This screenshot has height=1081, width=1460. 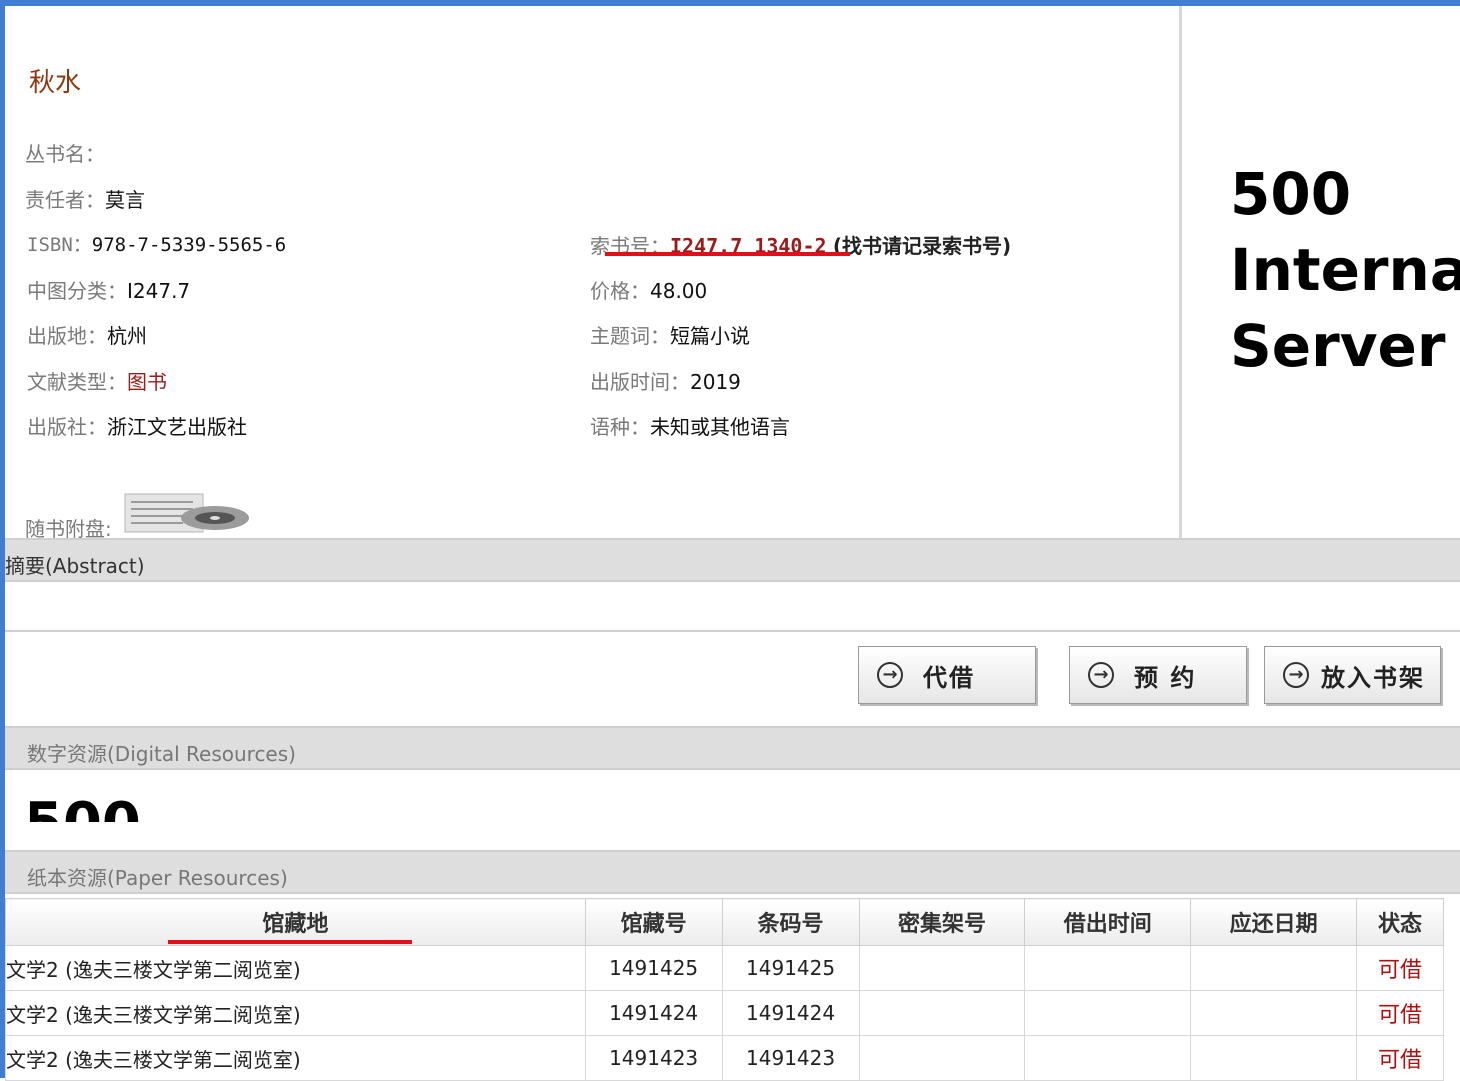 I want to click on subject-label: 主题词：, so click(x=630, y=336).